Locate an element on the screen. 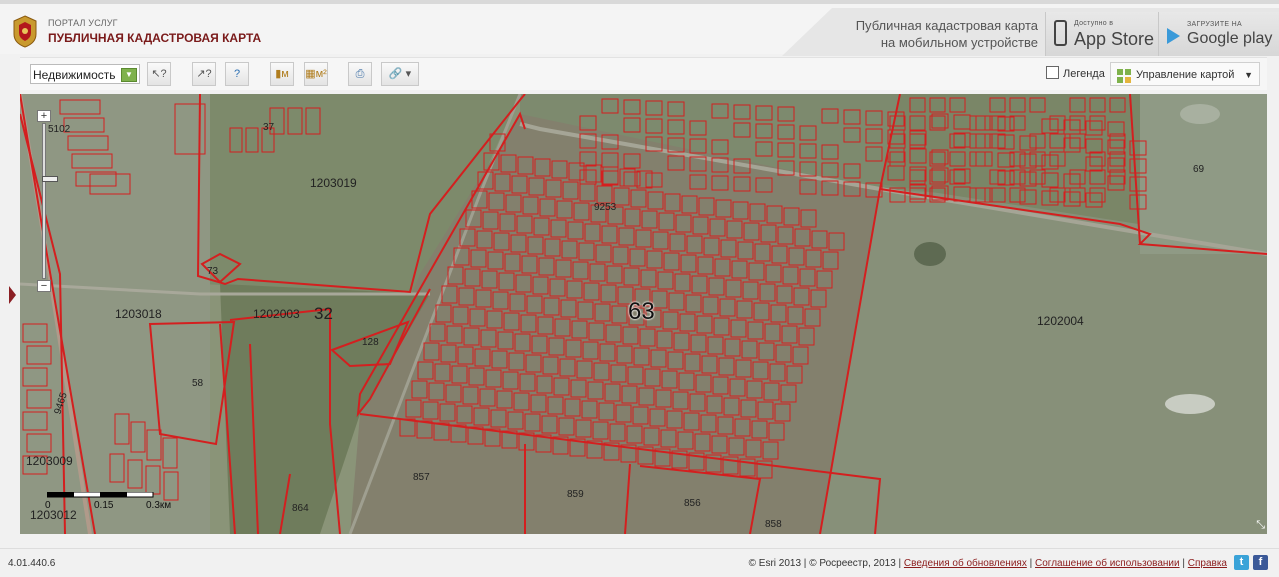 The width and height of the screenshot is (1279, 577). link-button: 🔗 ▾ is located at coordinates (400, 74).